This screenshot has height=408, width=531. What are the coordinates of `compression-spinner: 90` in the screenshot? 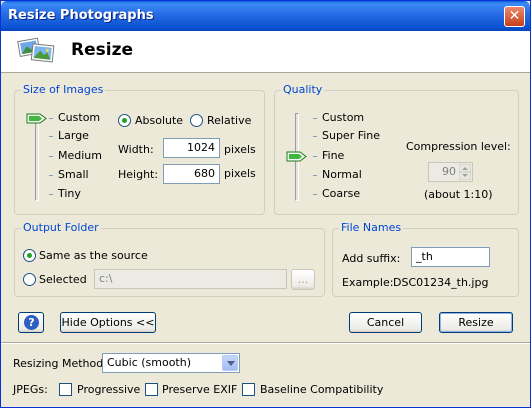 It's located at (450, 172).